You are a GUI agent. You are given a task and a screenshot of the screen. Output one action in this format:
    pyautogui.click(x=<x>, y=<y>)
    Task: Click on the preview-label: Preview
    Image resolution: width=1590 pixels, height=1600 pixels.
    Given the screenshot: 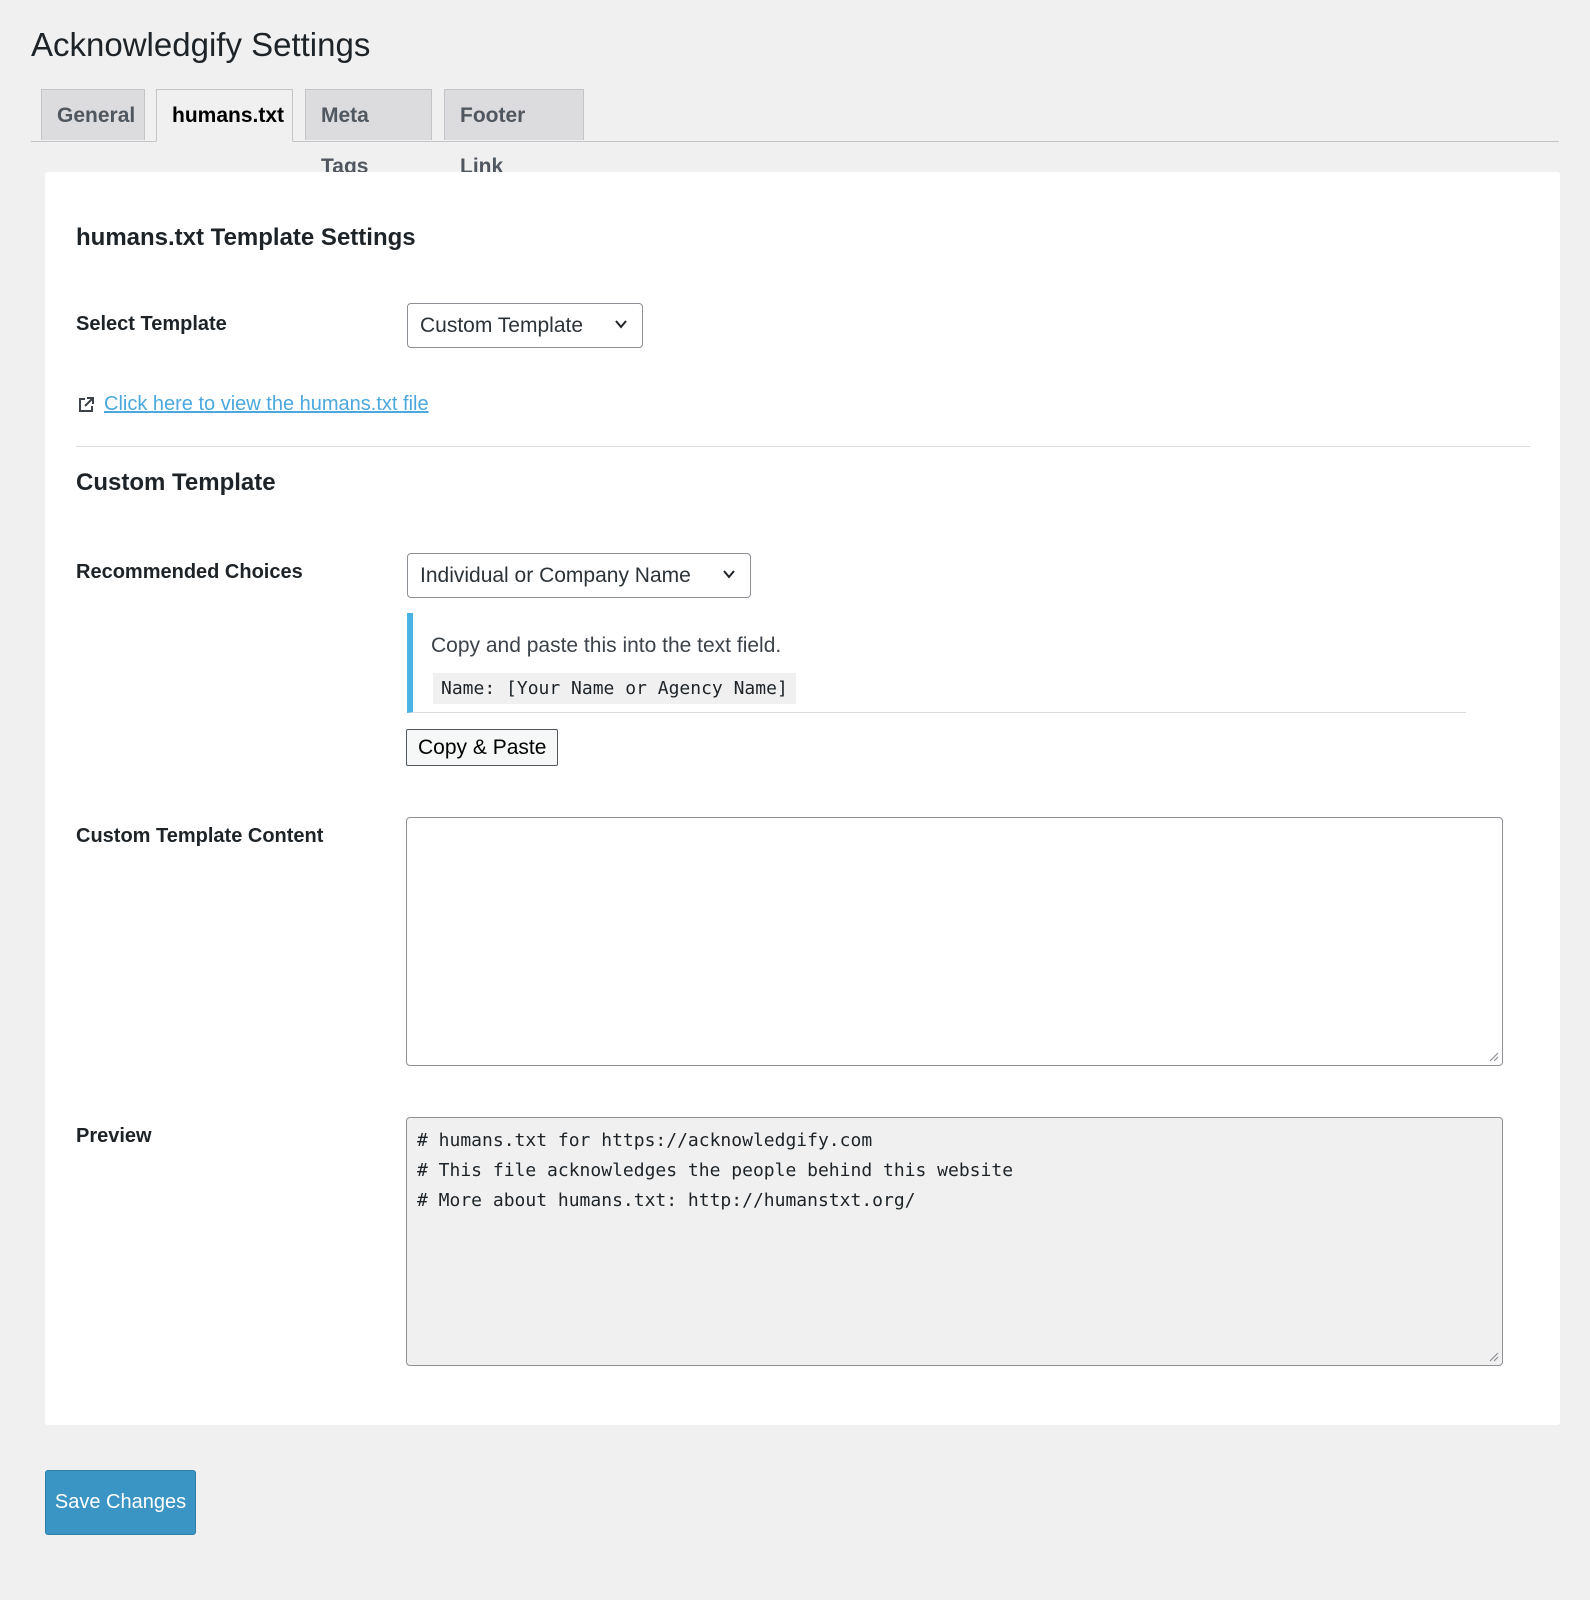 What is the action you would take?
    pyautogui.click(x=114, y=1136)
    